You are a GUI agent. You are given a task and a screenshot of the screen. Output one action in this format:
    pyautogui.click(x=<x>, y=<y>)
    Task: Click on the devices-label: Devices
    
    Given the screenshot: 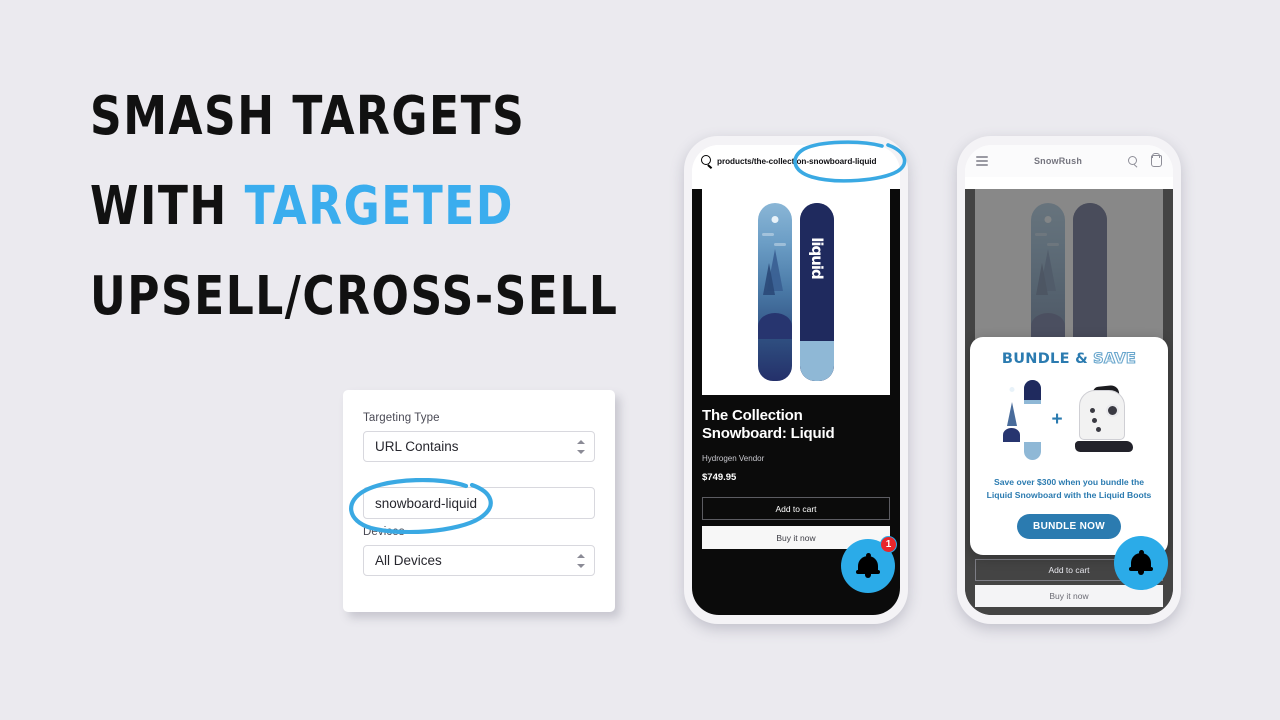 What is the action you would take?
    pyautogui.click(x=384, y=532)
    